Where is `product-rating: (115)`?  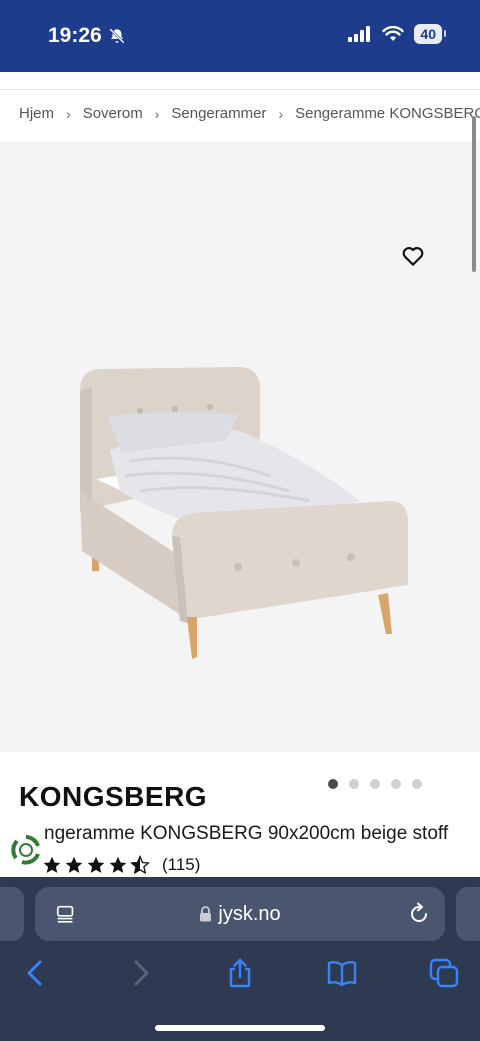 product-rating: (115) is located at coordinates (121, 865).